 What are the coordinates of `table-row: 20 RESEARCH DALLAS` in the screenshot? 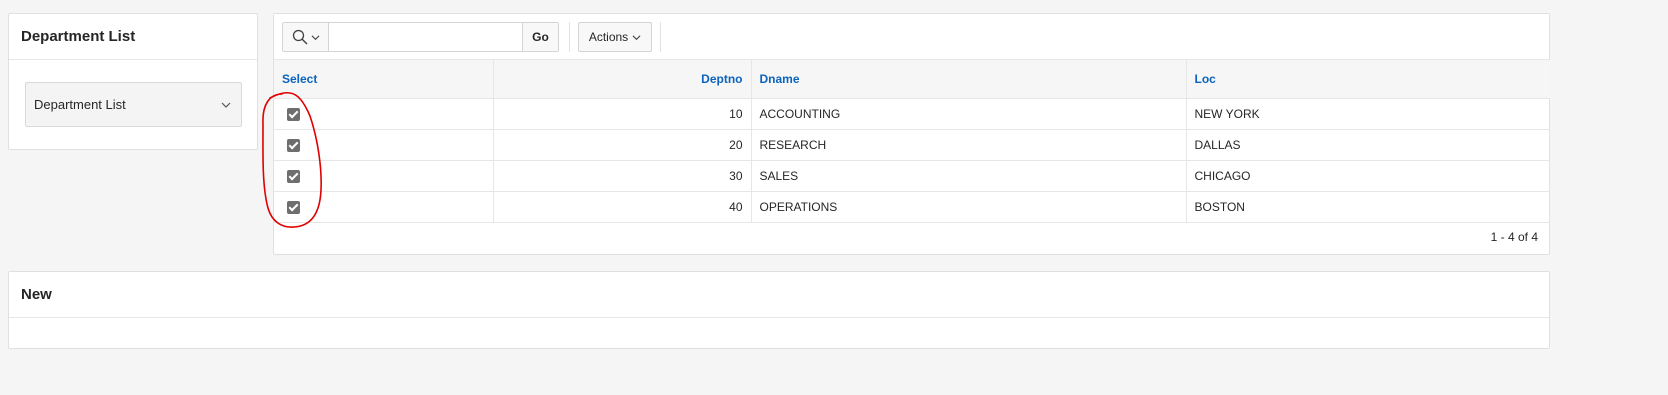 It's located at (912, 145).